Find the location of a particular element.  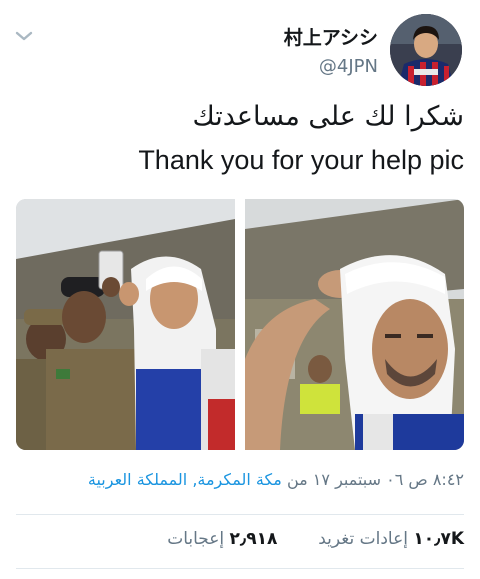

likes-stat: ٢٫٩١٨ إعجابات is located at coordinates (222, 539).